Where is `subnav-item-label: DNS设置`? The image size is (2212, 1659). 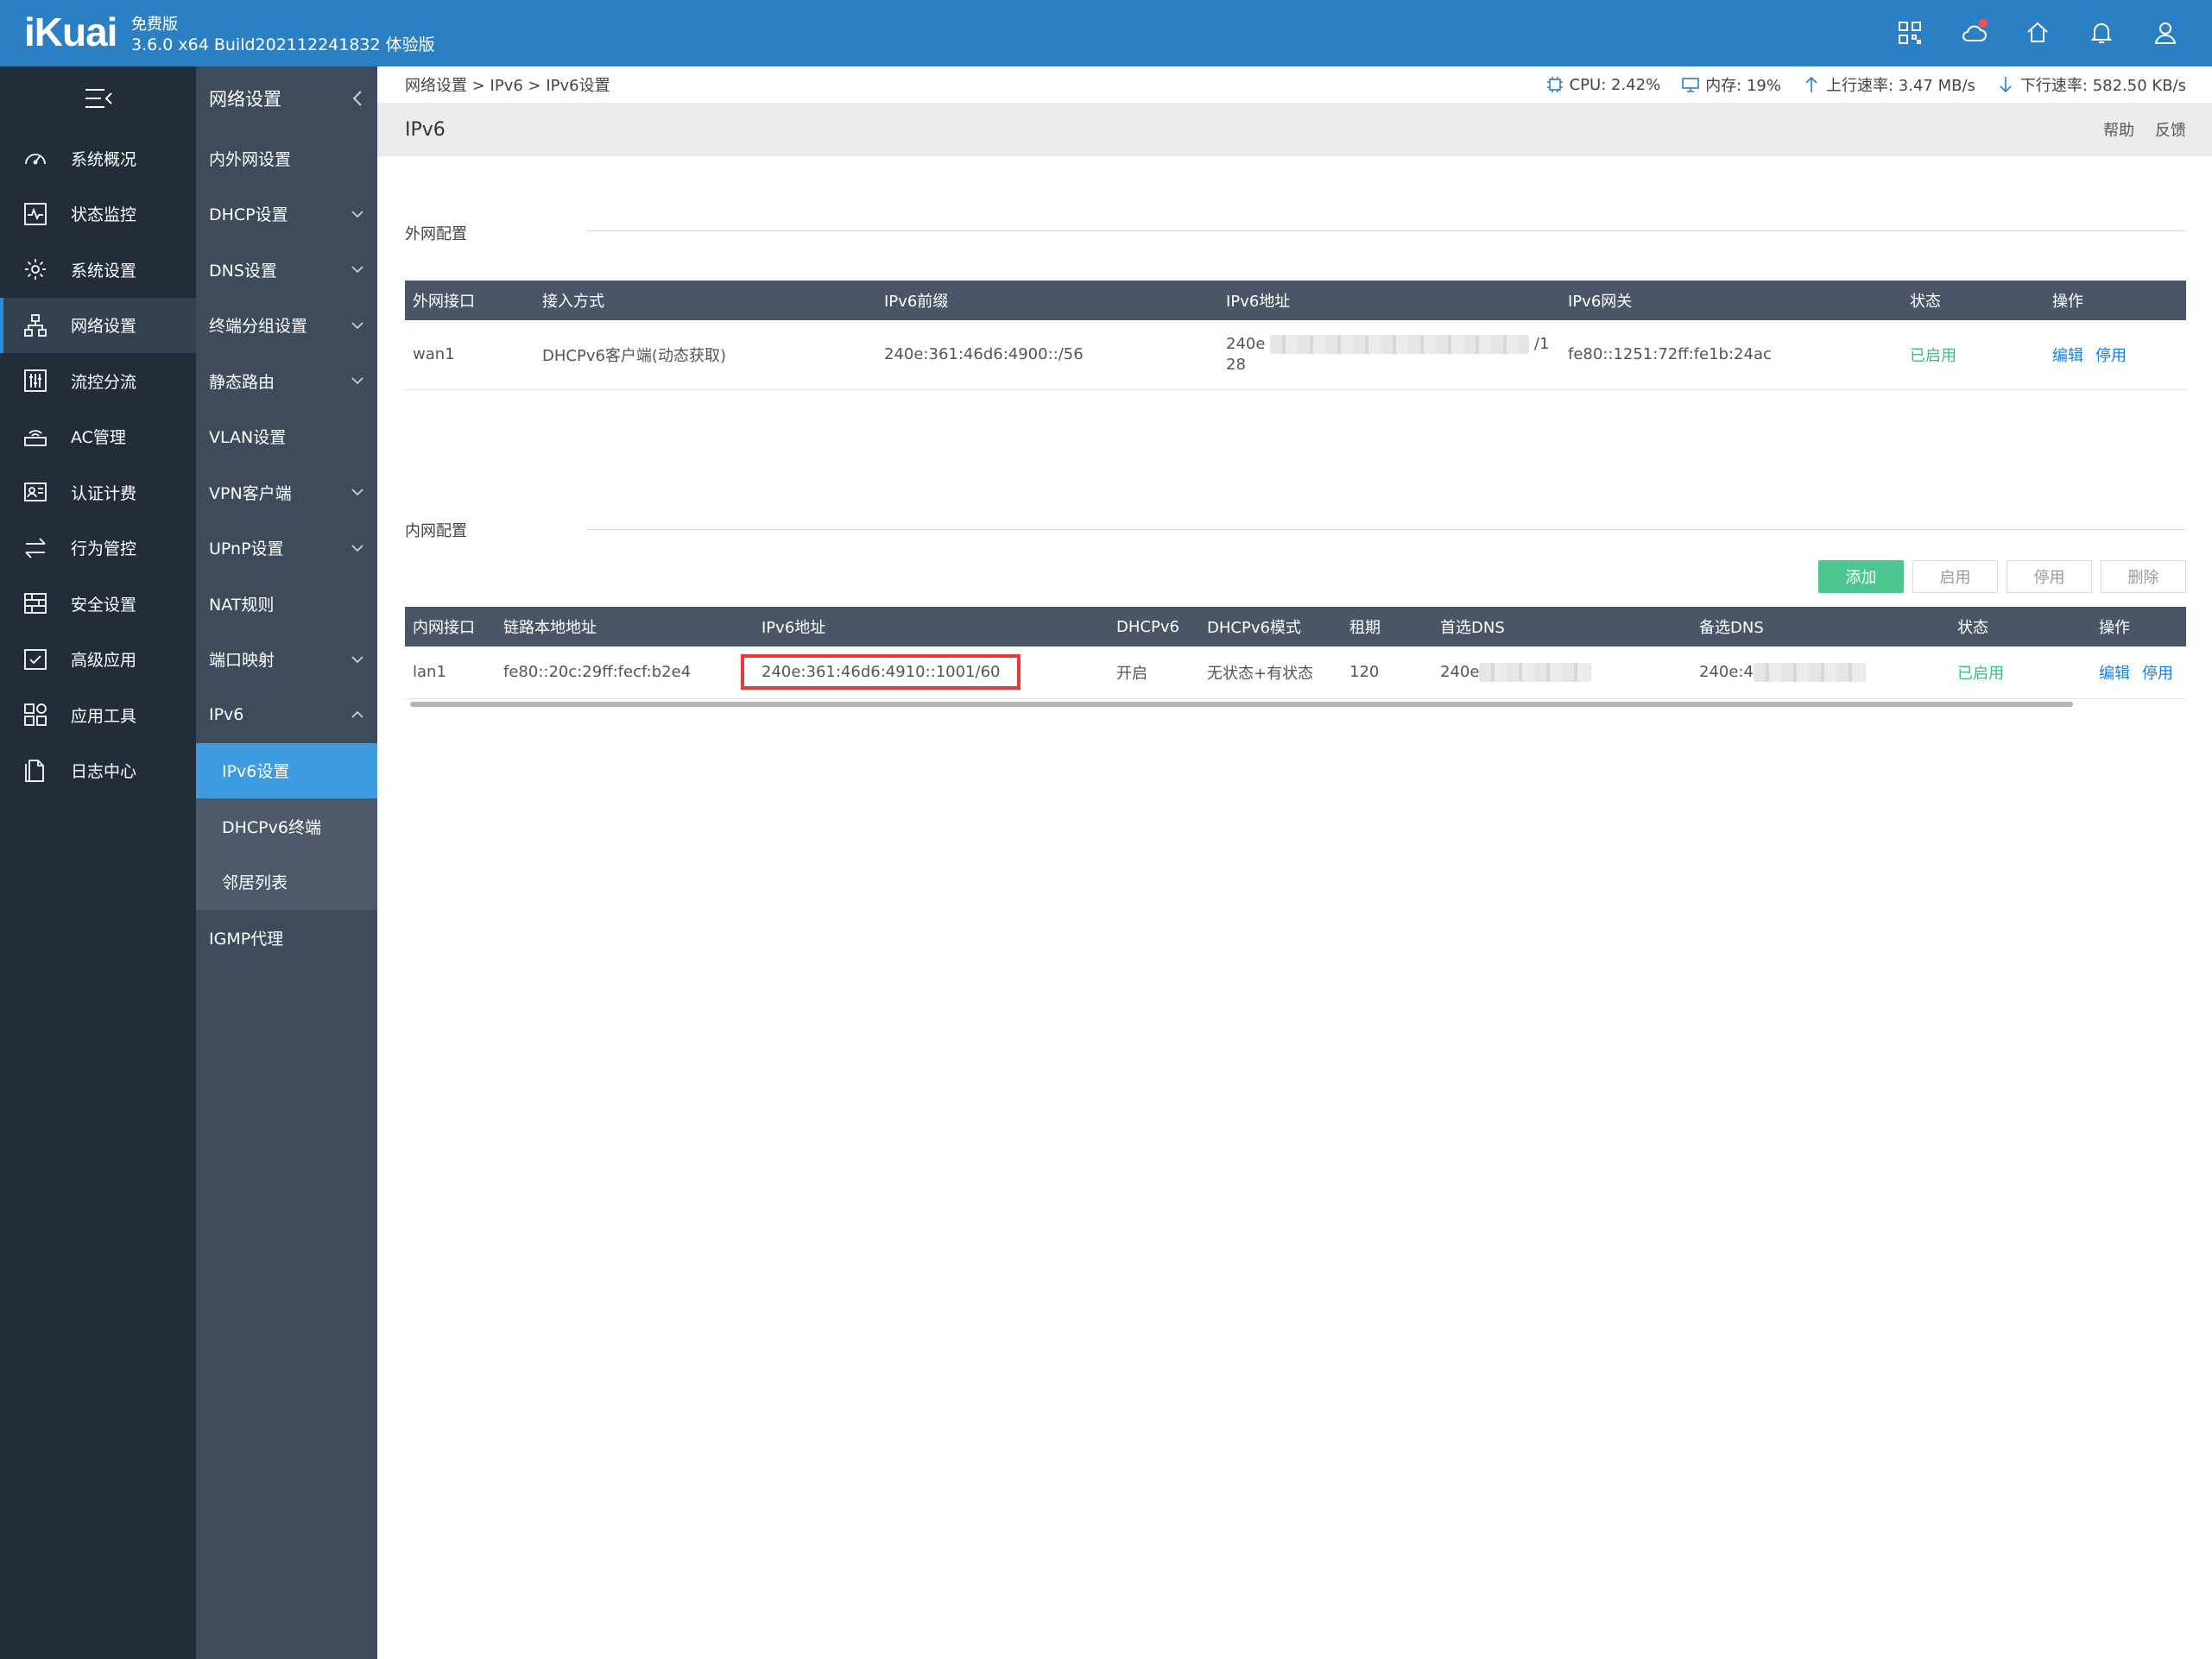
subnav-item-label: DNS设置 is located at coordinates (243, 271).